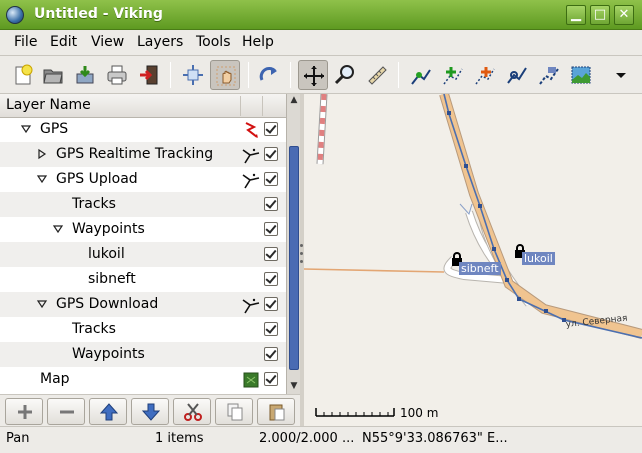  Describe the element at coordinates (276, 411) in the screenshot. I see `paste-layer-button` at that location.